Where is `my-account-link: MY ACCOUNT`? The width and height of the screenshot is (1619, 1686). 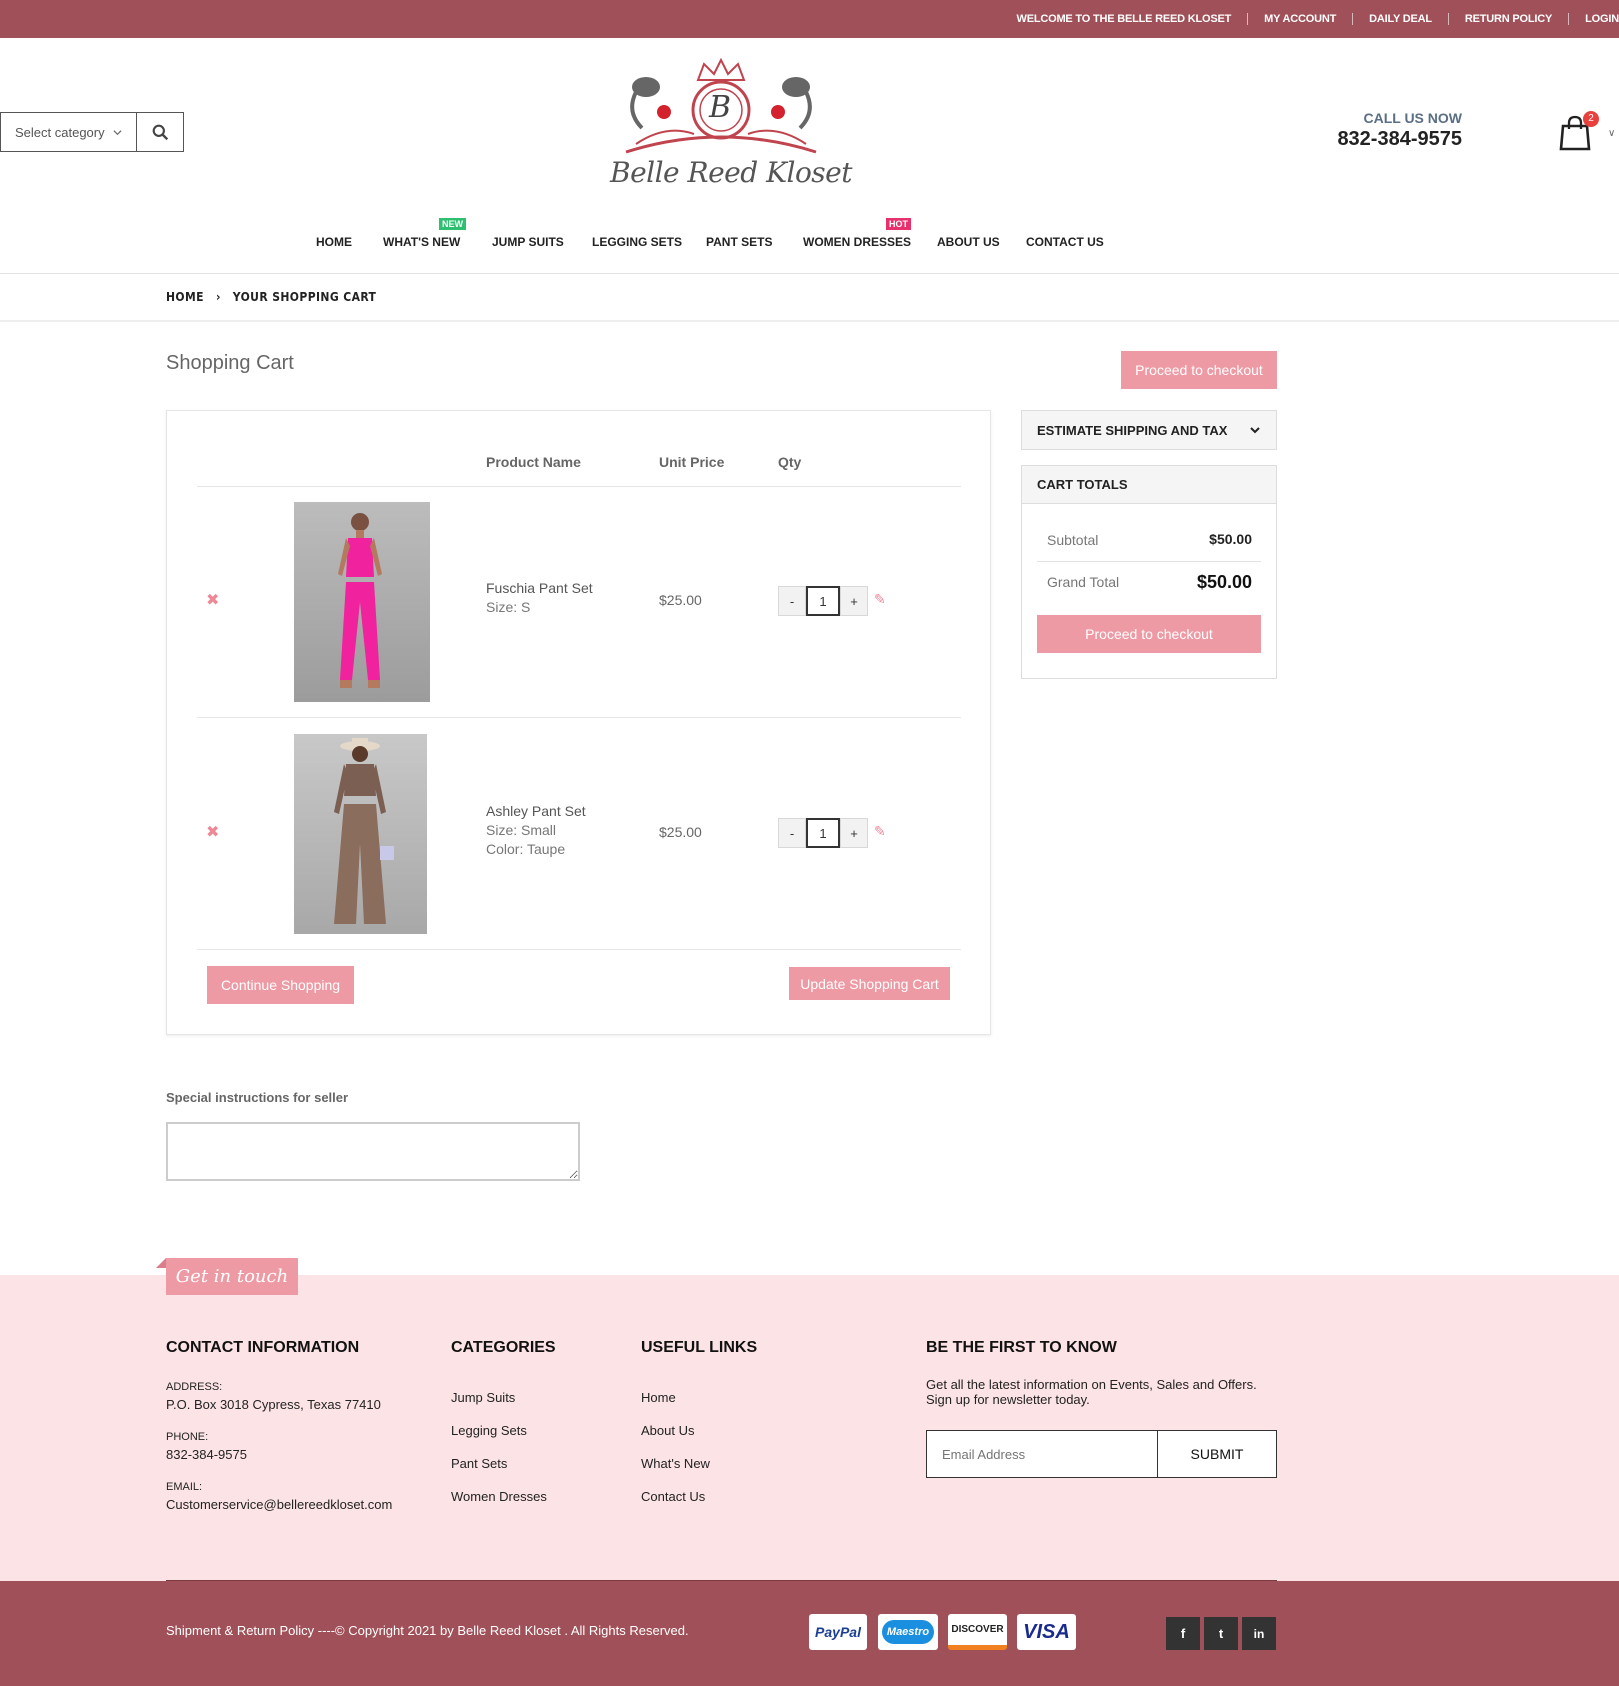
my-account-link: MY ACCOUNT is located at coordinates (1299, 19).